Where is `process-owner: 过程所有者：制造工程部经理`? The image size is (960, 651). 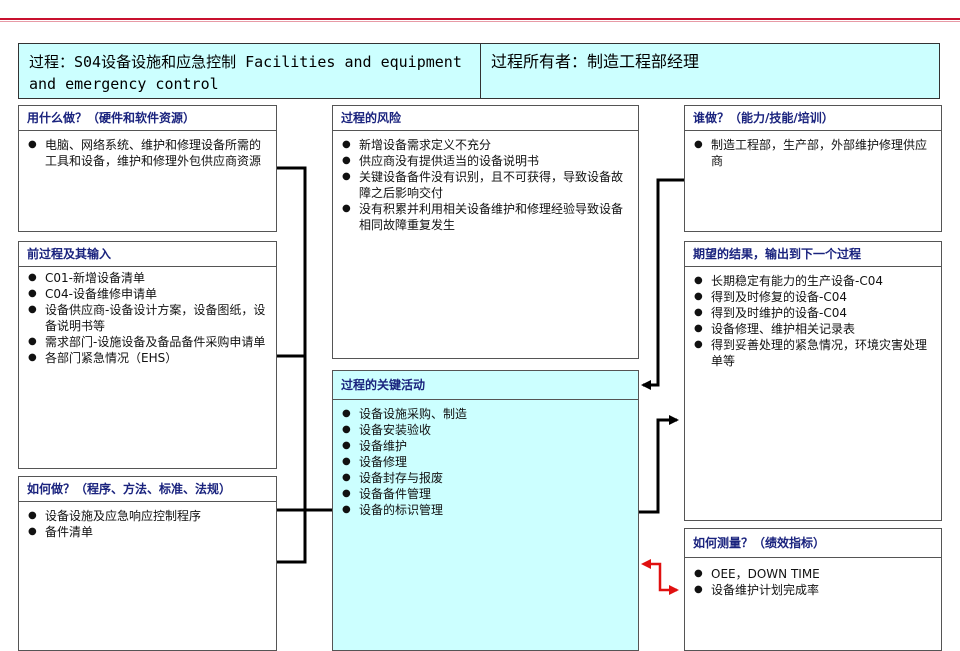
process-owner: 过程所有者：制造工程部经理 is located at coordinates (595, 61).